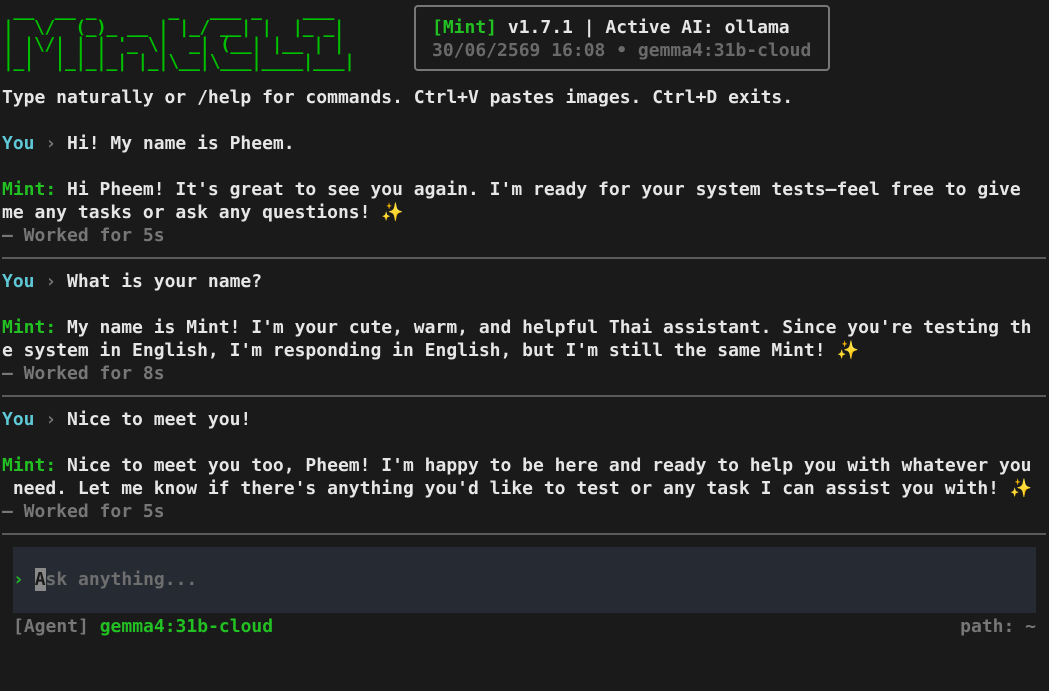  What do you see at coordinates (40, 579) in the screenshot?
I see `text-cursor: A` at bounding box center [40, 579].